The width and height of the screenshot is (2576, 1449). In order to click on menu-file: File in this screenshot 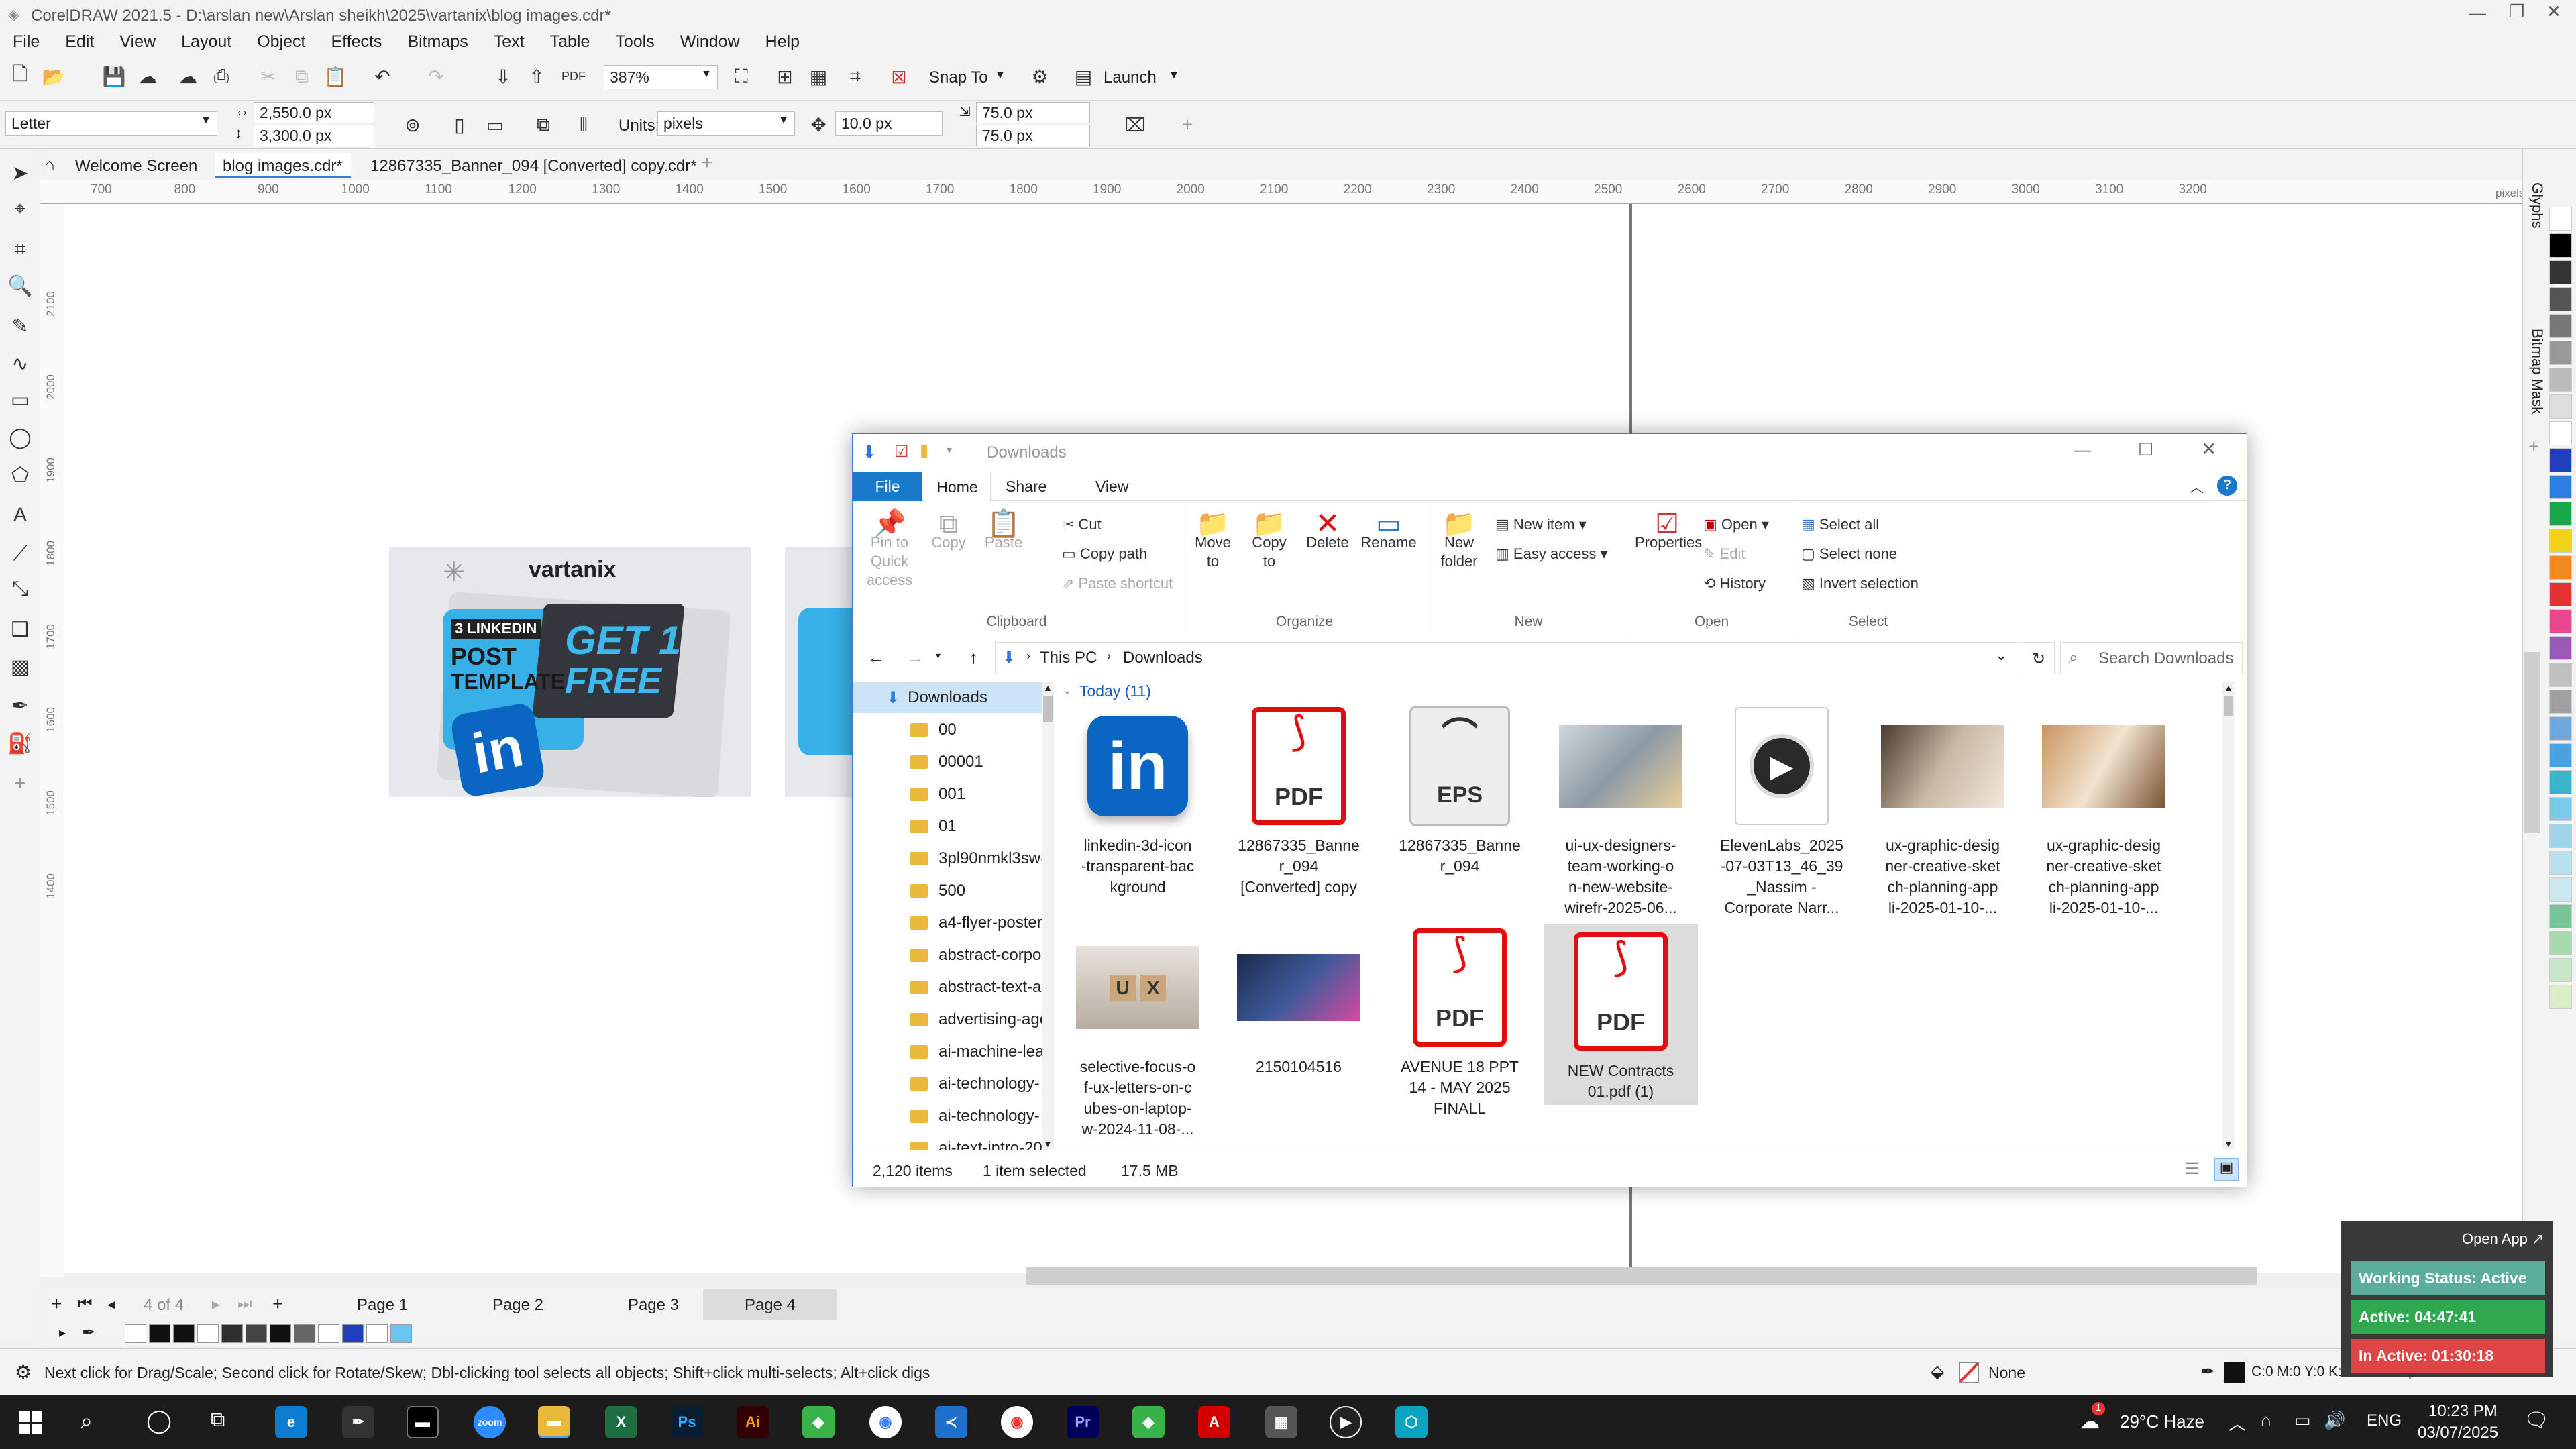, I will do `click(26, 42)`.